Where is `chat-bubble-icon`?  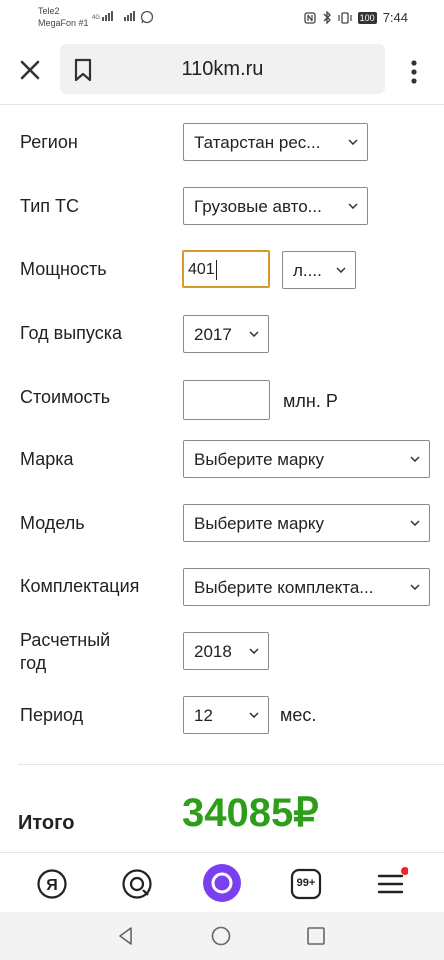
chat-bubble-icon is located at coordinates (137, 884).